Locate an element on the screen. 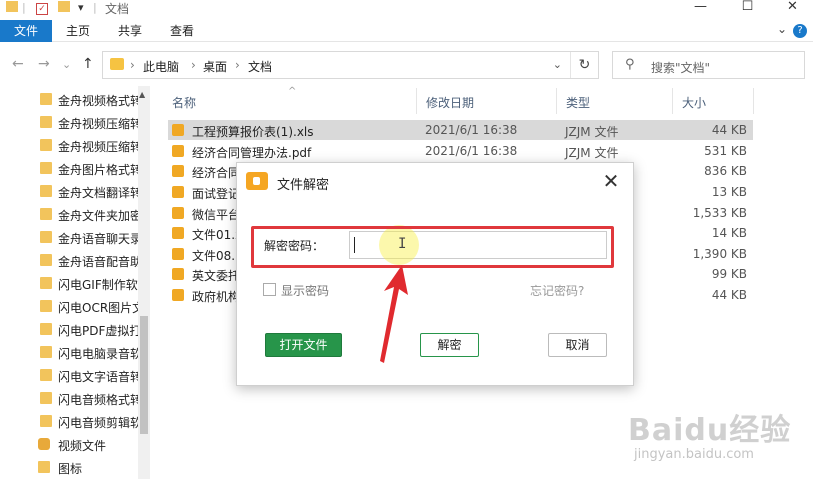  decrypt-button: 解密 is located at coordinates (449, 345).